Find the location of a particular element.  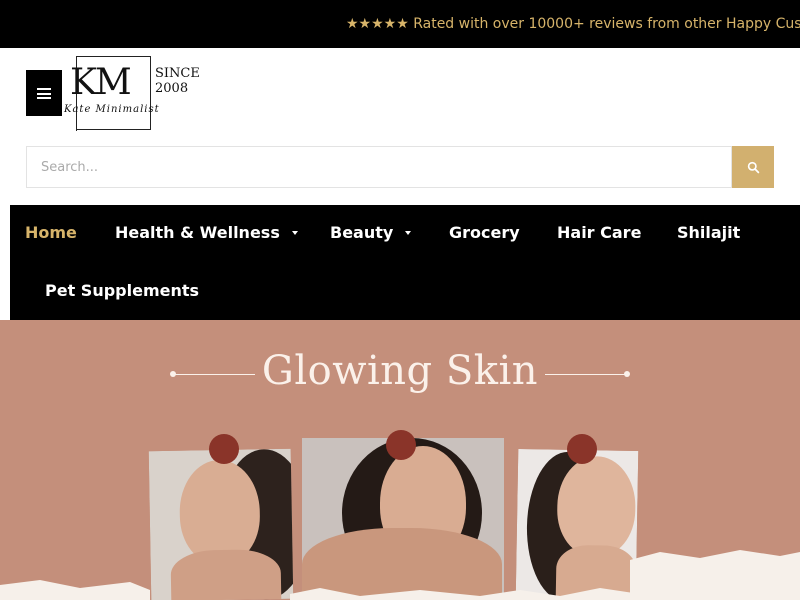

nav-item-pet-supplements: Pet Supplements is located at coordinates (122, 290).